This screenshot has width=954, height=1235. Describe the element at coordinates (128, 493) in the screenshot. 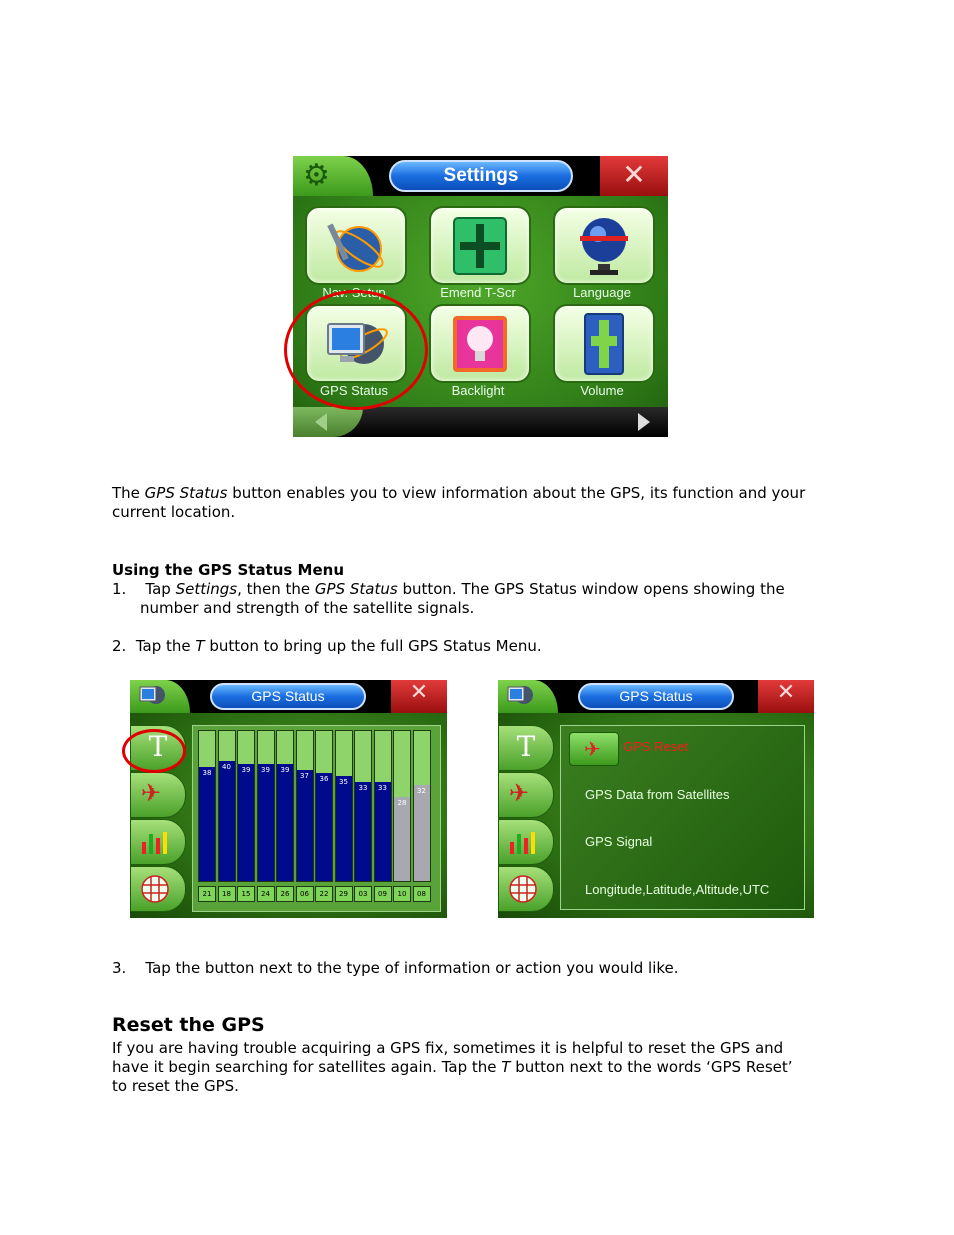

I see `intro-text: The` at that location.